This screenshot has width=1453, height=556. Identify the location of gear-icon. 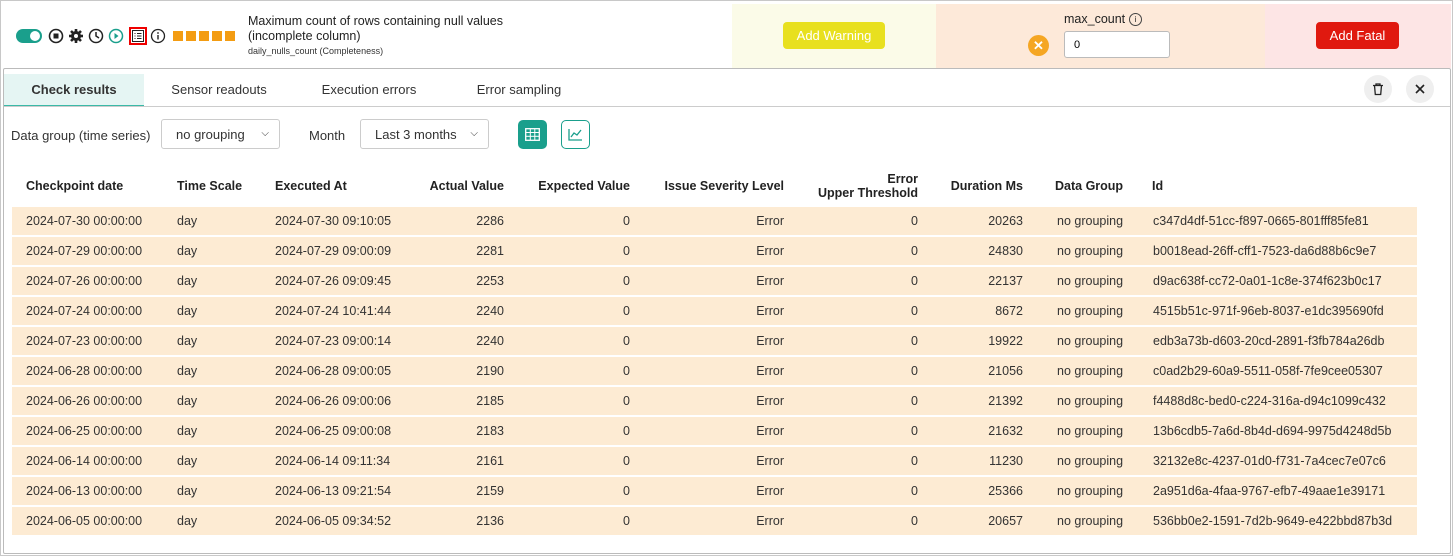
(76, 36).